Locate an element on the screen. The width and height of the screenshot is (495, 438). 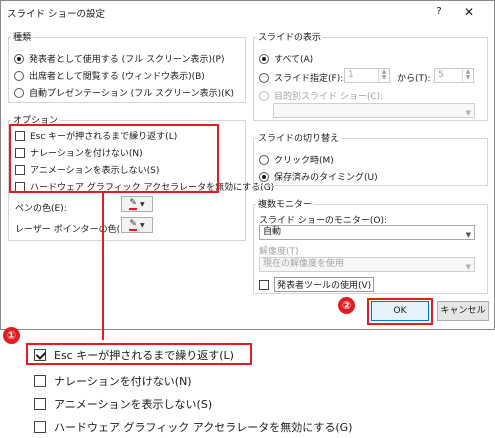
kind-browsed-radio: 出席者として閲覧する (ウィンドウ表示)(B) is located at coordinates (109, 75).